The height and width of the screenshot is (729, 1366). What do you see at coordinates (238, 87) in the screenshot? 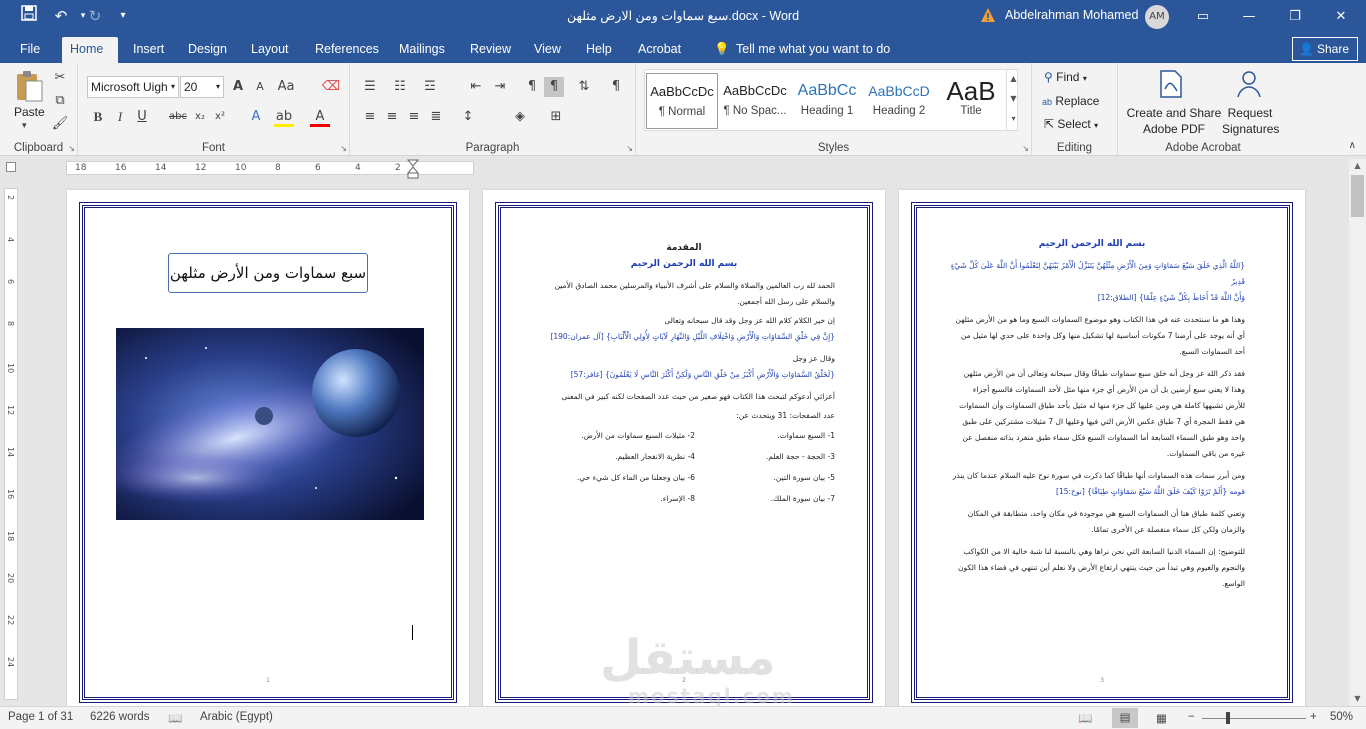
I see `grow-font-icon: A` at bounding box center [238, 87].